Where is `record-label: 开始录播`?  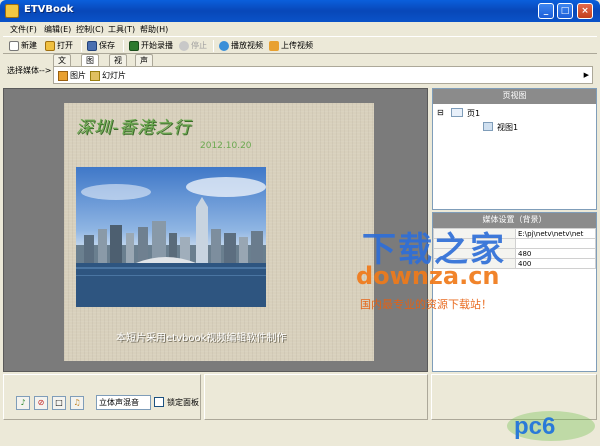 record-label: 开始录播 is located at coordinates (157, 45).